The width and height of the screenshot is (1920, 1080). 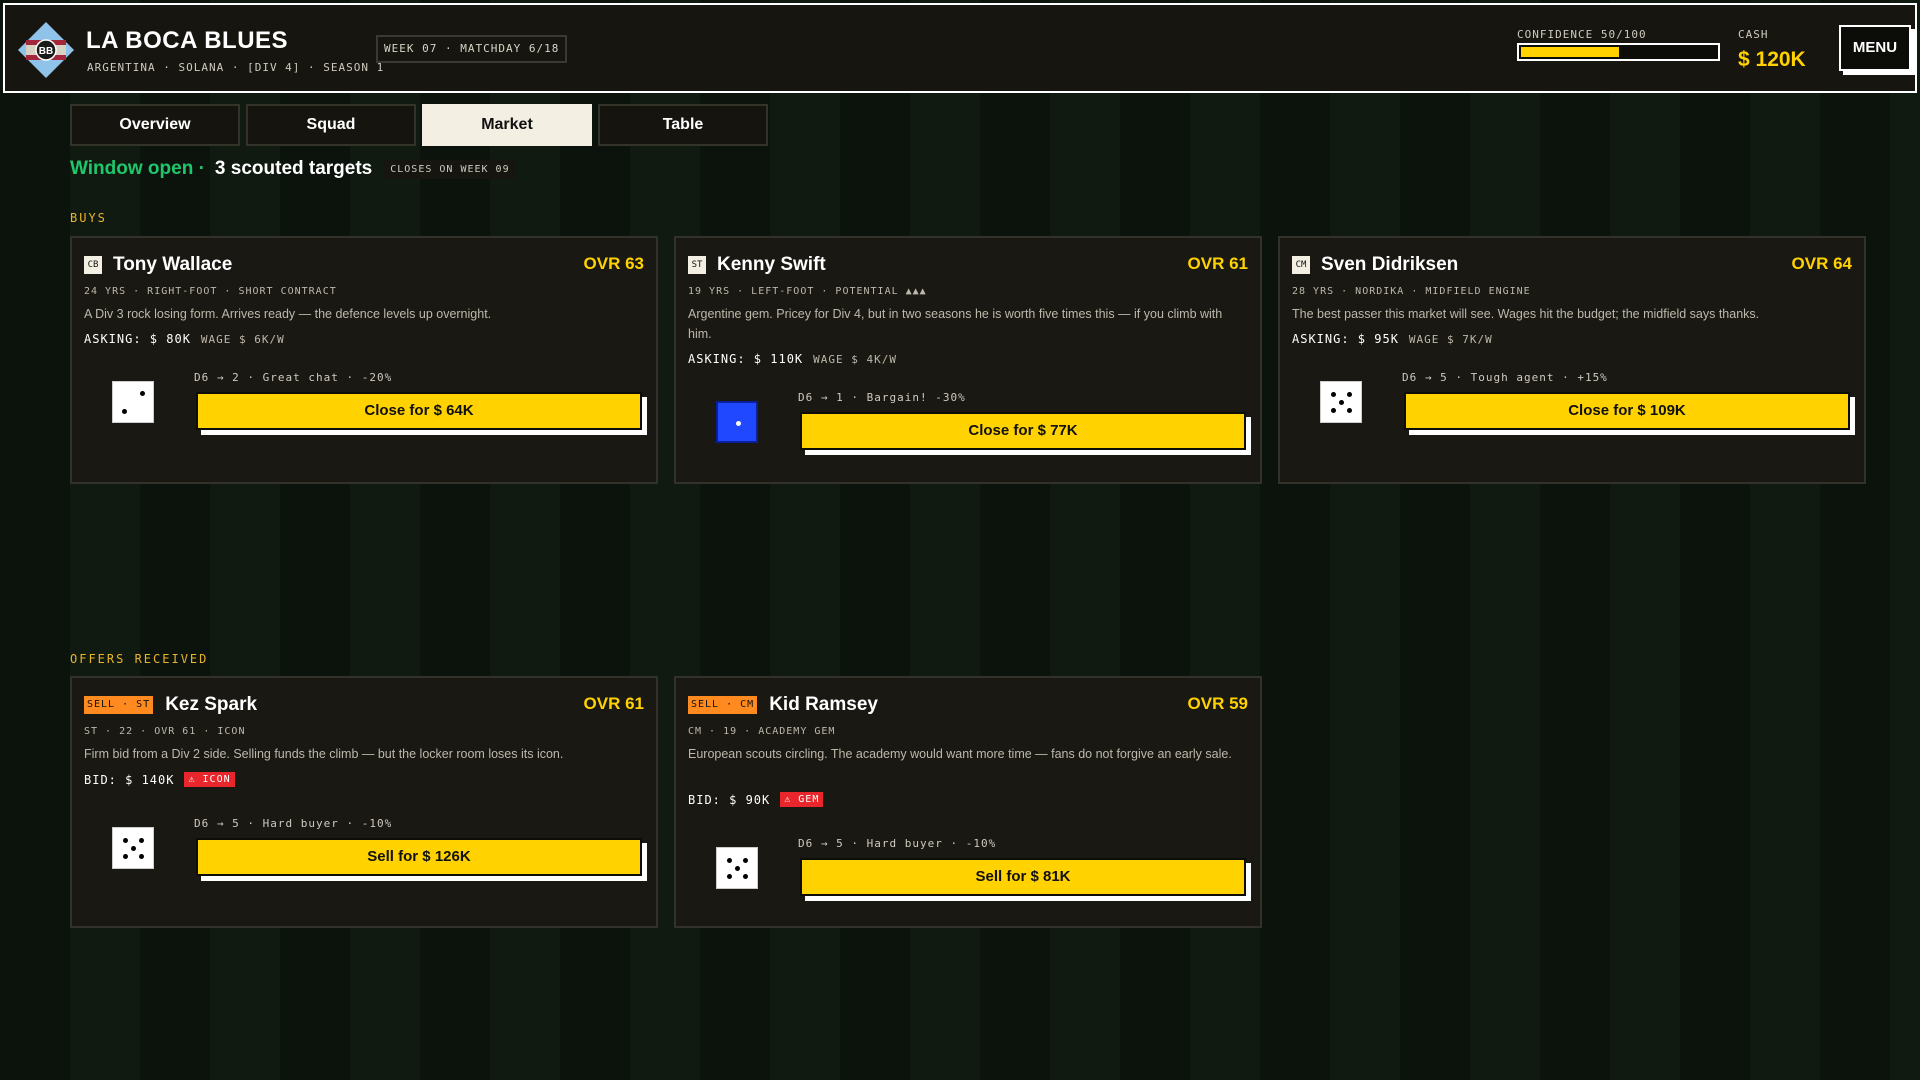 What do you see at coordinates (882, 397) in the screenshot?
I see `roll-result: D6 → 1 · Bargain! -30%` at bounding box center [882, 397].